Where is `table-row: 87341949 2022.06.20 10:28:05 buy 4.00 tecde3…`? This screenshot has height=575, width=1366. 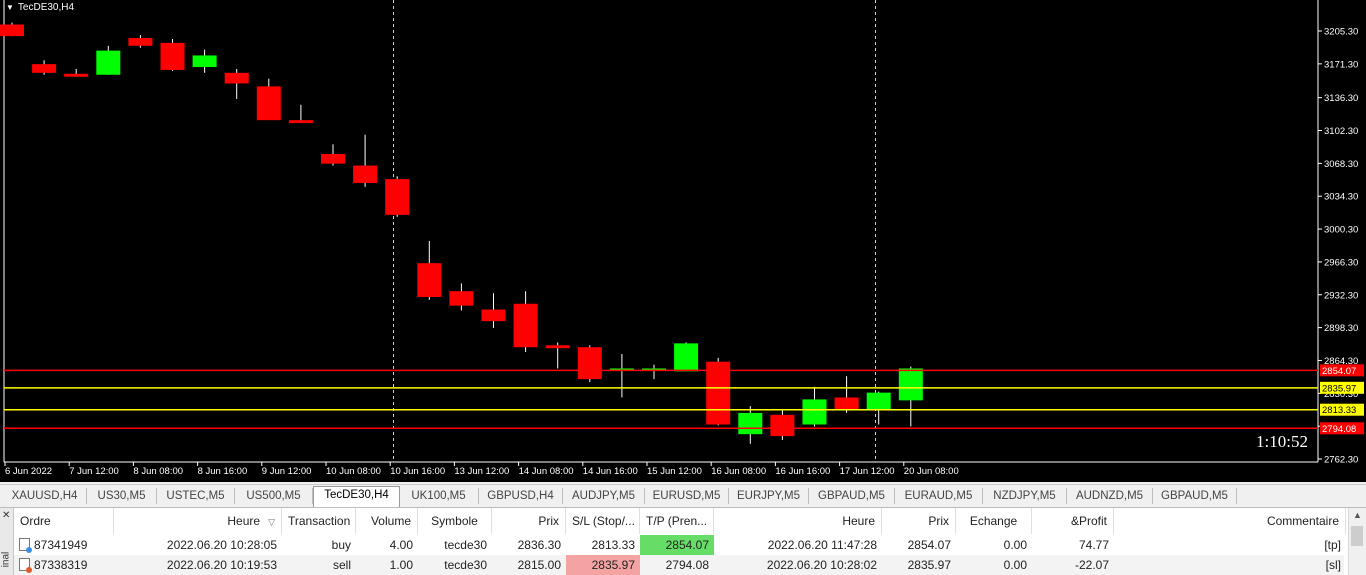
table-row: 87341949 2022.06.20 10:28:05 buy 4.00 tecde3… is located at coordinates (679, 545).